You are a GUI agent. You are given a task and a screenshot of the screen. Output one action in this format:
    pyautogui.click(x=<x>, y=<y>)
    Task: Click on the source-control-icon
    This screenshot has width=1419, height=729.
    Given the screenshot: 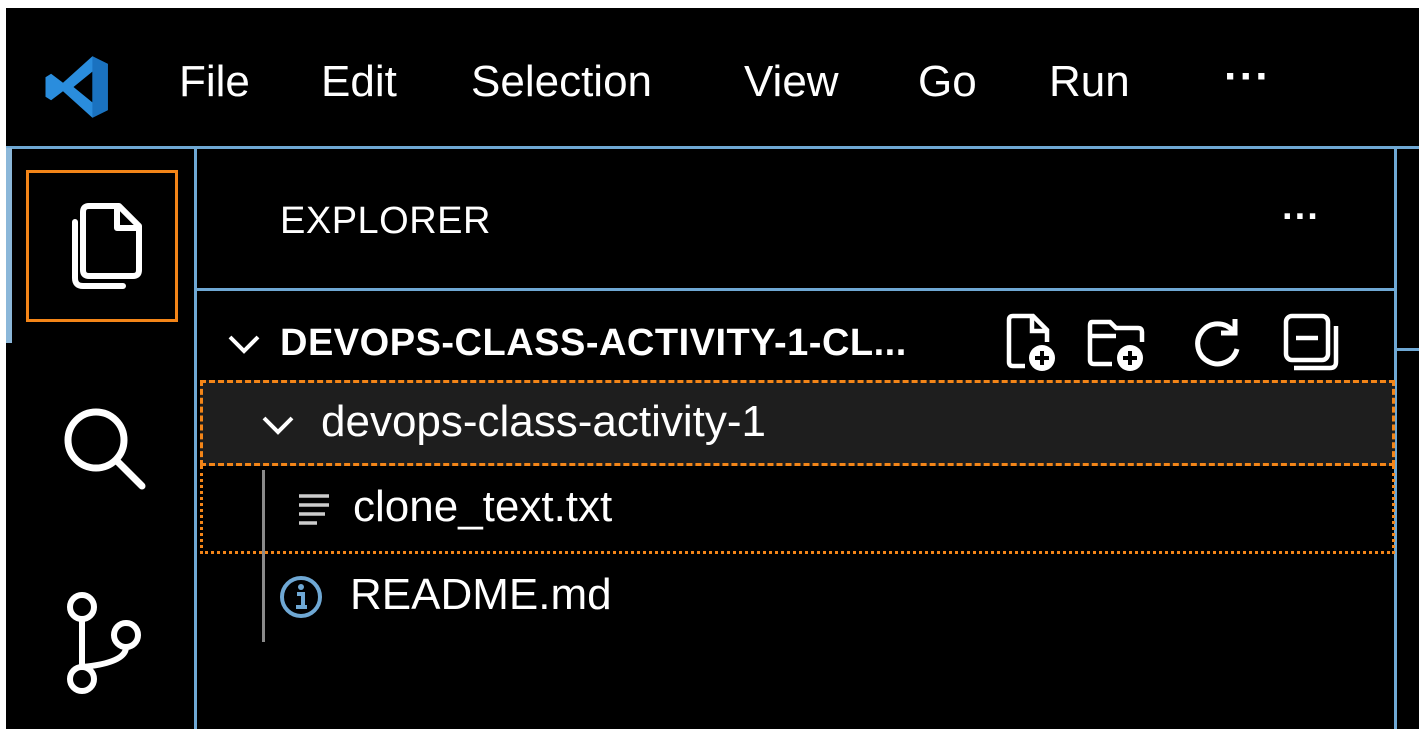 What is the action you would take?
    pyautogui.click(x=104, y=643)
    